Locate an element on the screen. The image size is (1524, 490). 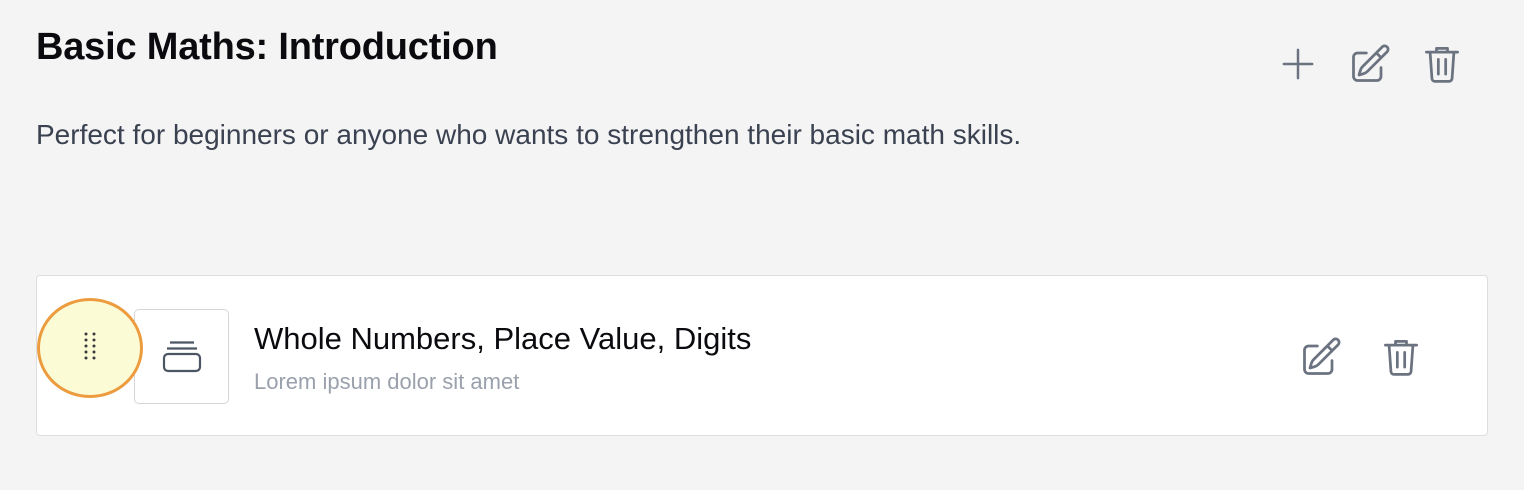
delete-lesson-button is located at coordinates (1401, 357).